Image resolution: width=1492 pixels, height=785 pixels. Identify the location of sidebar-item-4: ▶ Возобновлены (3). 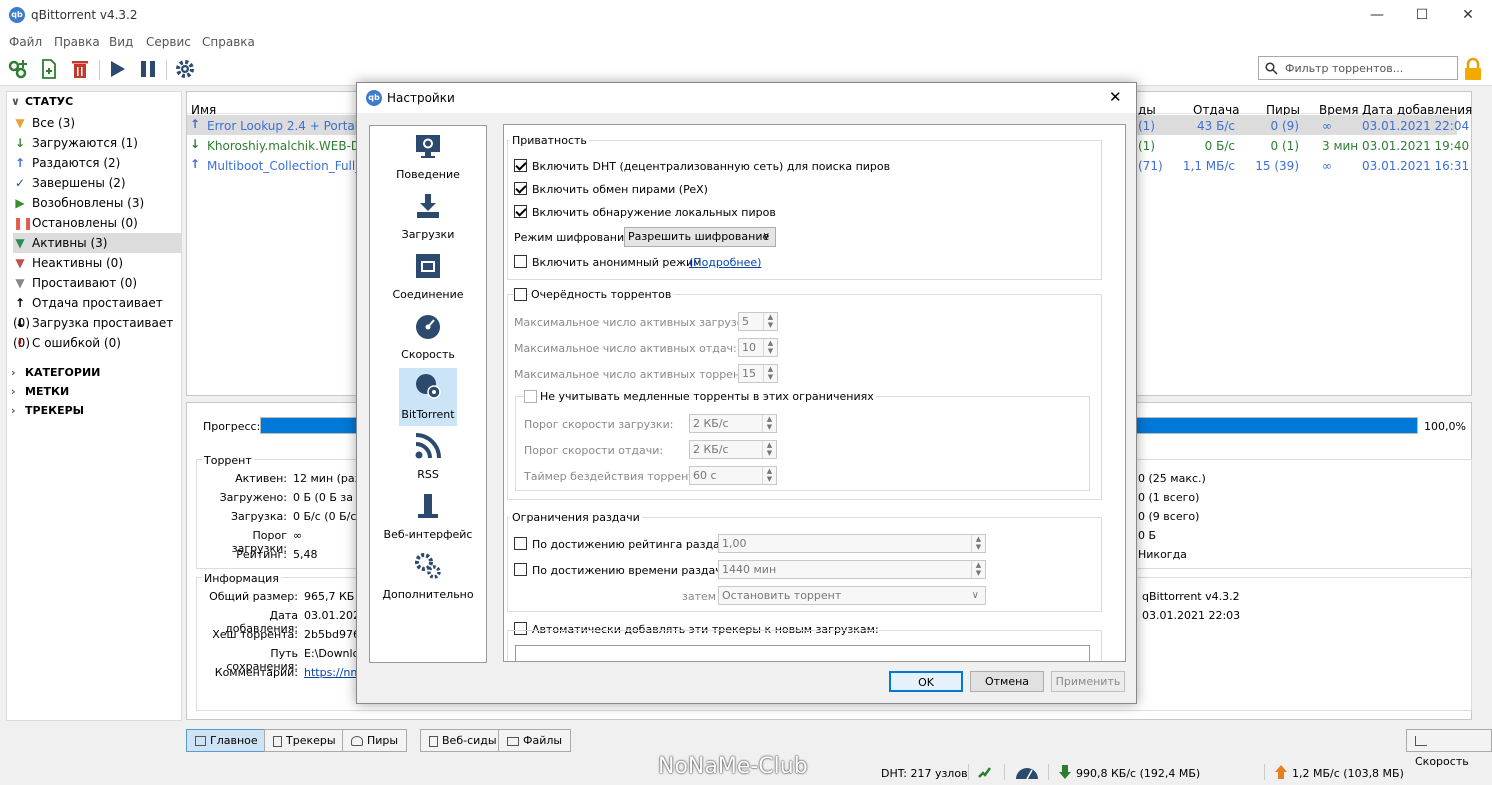
(97, 203).